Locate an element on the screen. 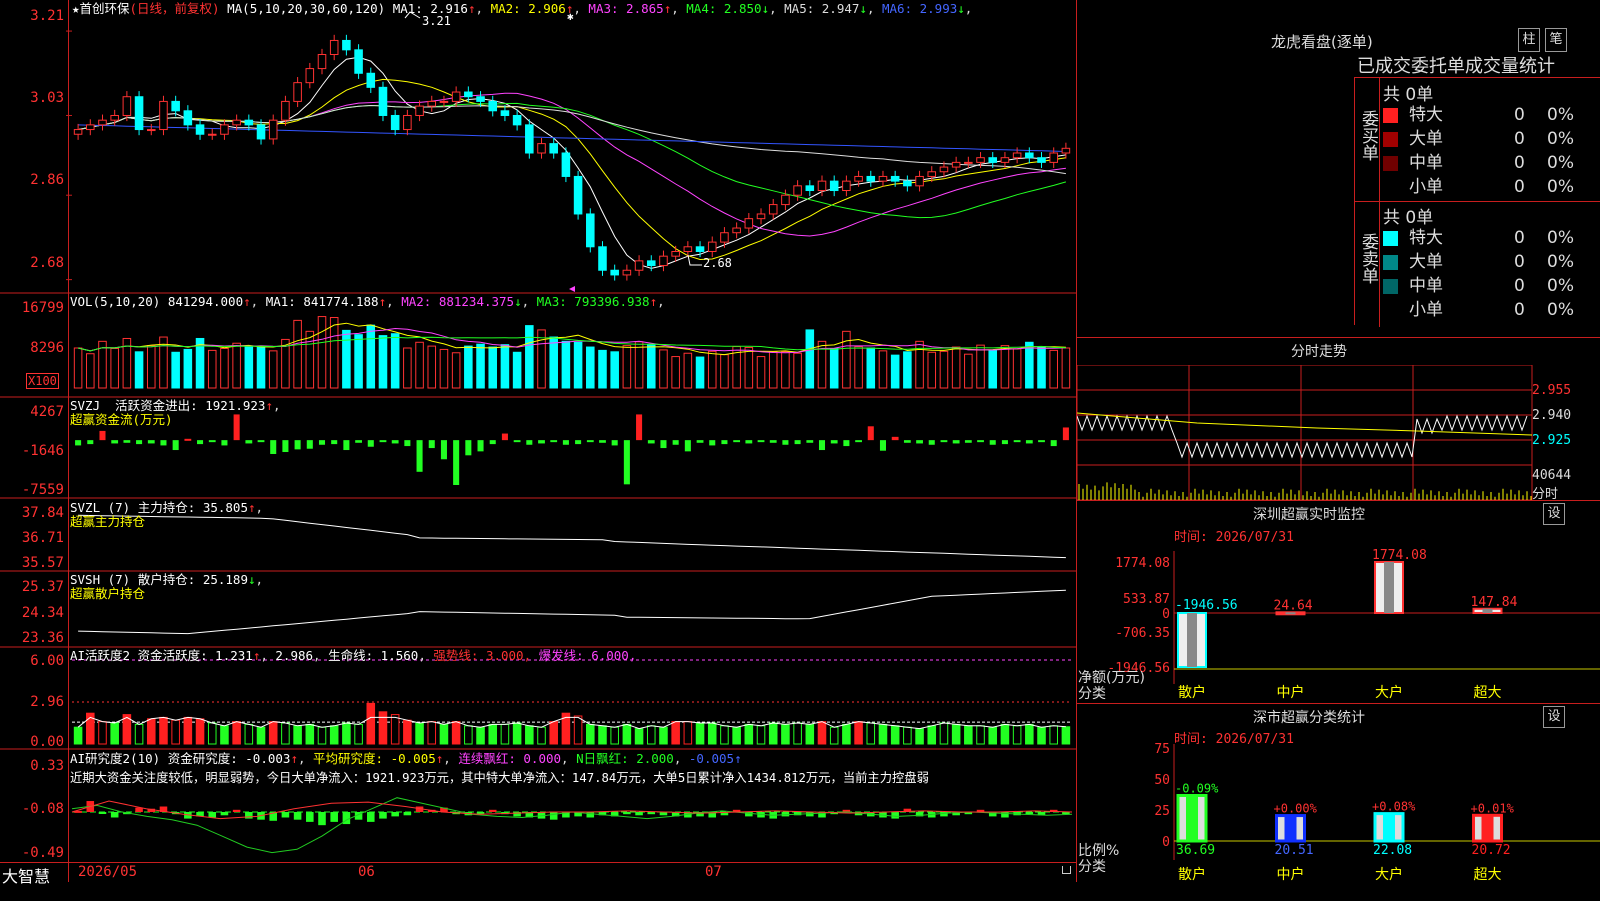 The height and width of the screenshot is (901, 1600). vol-tick: 8296 is located at coordinates (47, 348).